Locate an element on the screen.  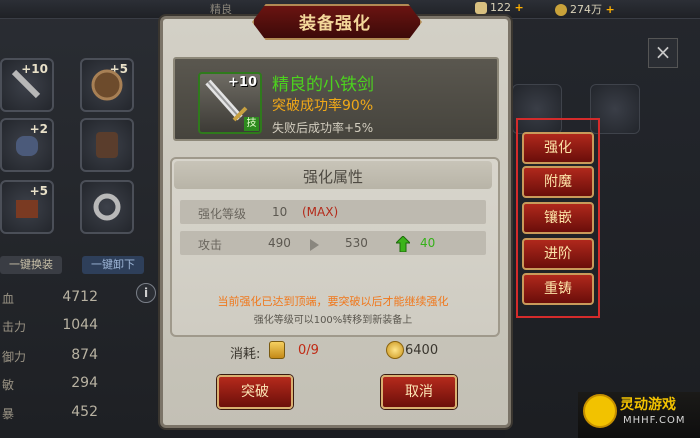
fail-bonus-rate: 失败后成功率+5% is located at coordinates (323, 128).